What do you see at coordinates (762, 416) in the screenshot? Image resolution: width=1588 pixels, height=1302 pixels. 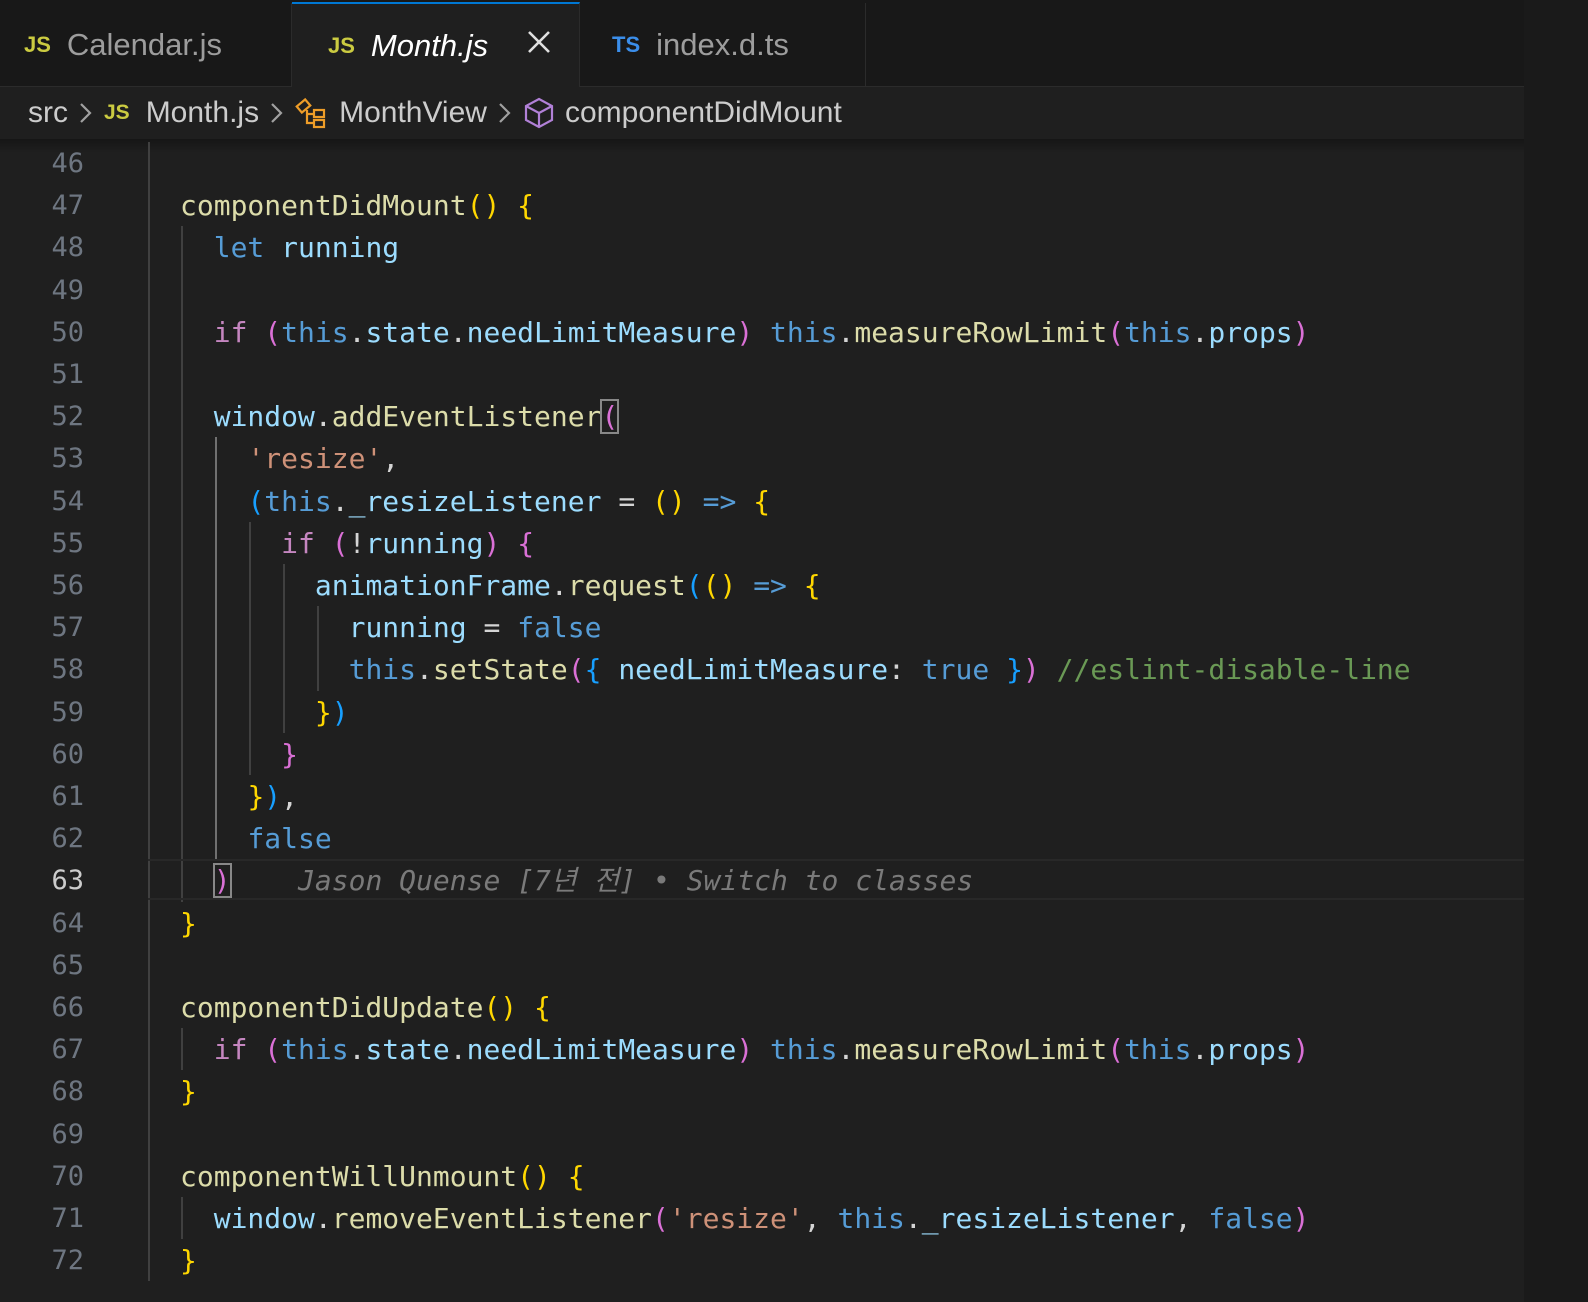 I see `code-line: 52 window.addEventListener(` at bounding box center [762, 416].